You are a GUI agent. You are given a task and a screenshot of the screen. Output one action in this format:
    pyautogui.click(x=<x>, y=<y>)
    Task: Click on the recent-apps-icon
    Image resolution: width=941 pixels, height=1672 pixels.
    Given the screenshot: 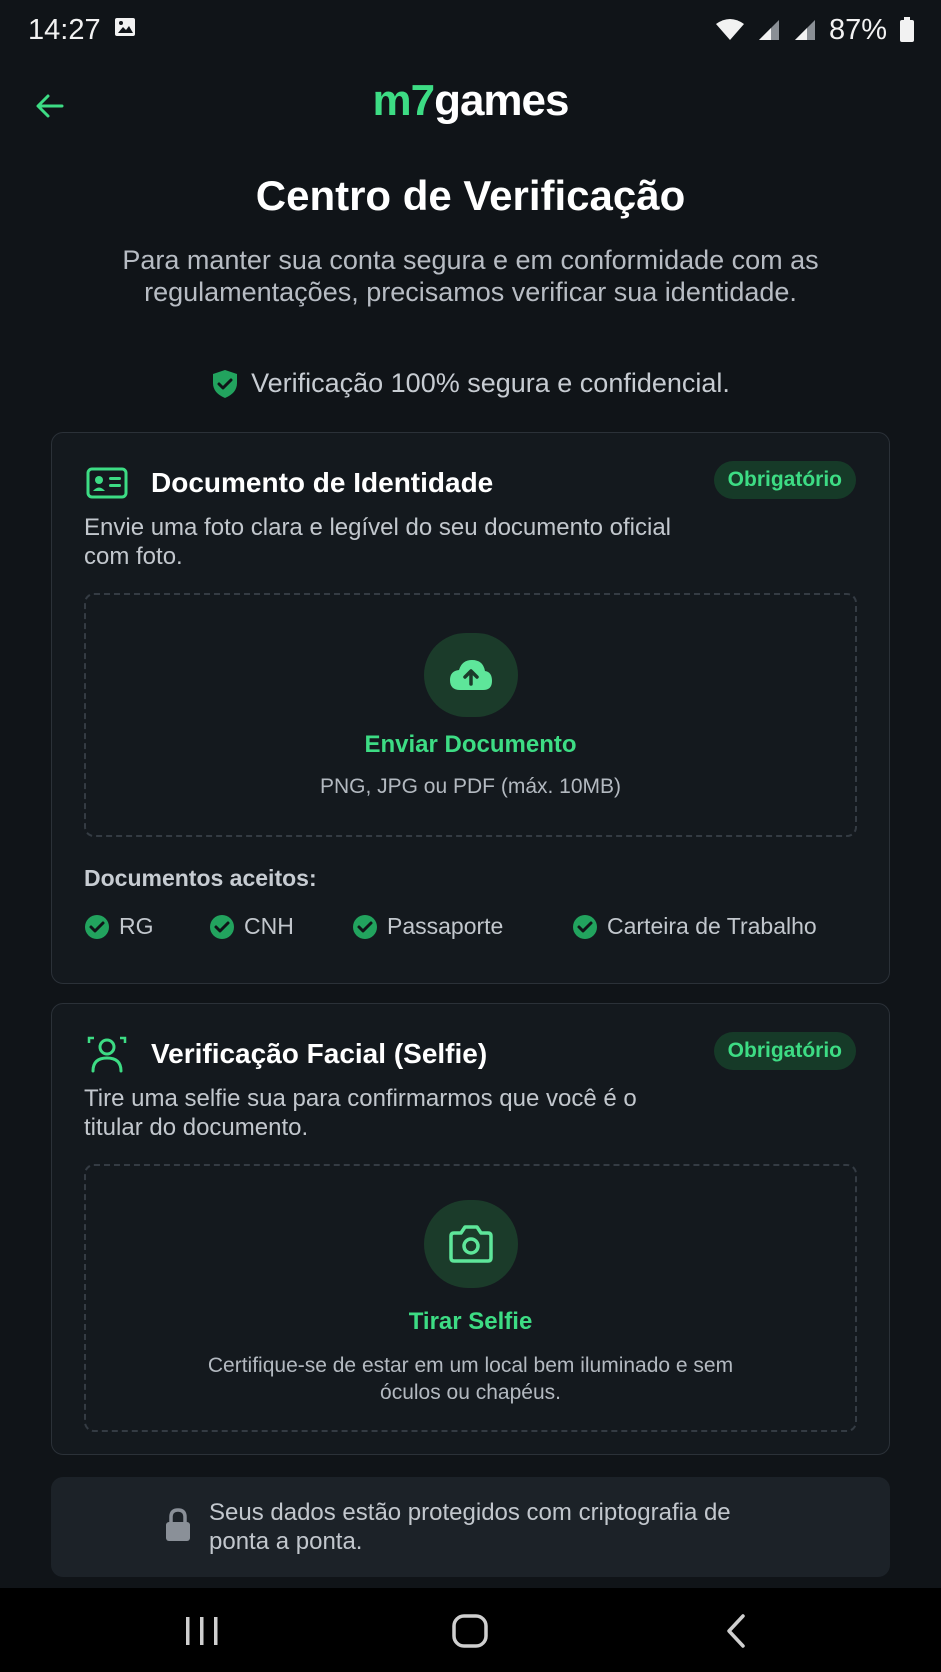 What is the action you would take?
    pyautogui.click(x=202, y=1631)
    